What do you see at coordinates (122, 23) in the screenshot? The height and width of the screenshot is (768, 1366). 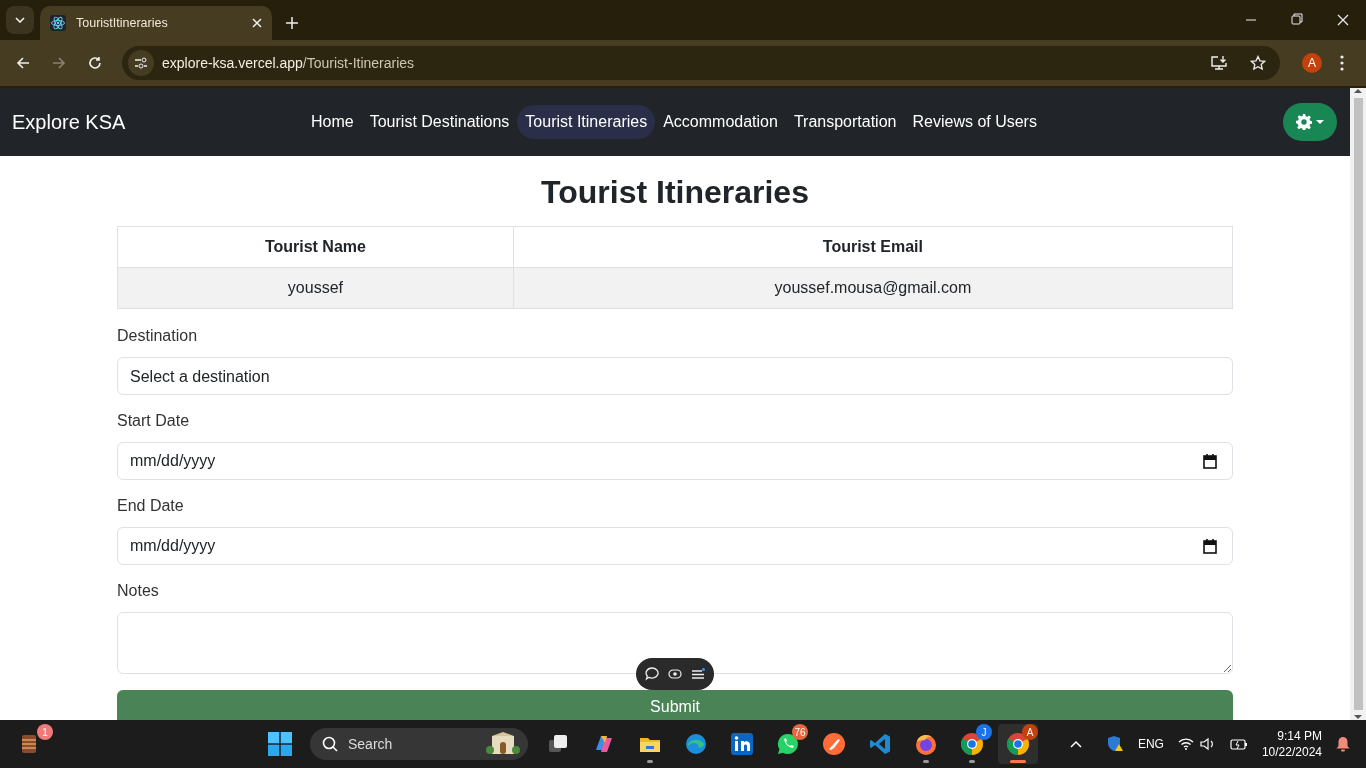 I see `tab-title: TouristItineraries` at bounding box center [122, 23].